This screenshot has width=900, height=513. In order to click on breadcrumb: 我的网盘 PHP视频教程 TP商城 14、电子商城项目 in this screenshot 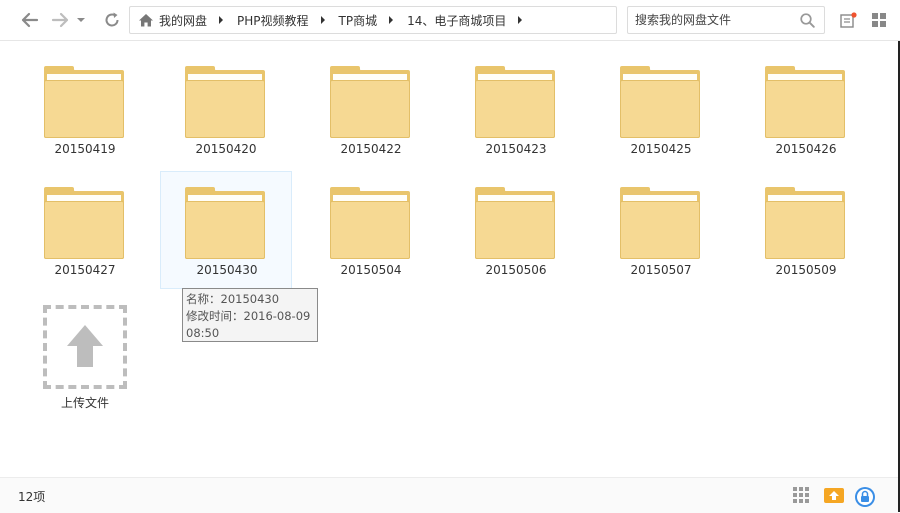, I will do `click(373, 20)`.